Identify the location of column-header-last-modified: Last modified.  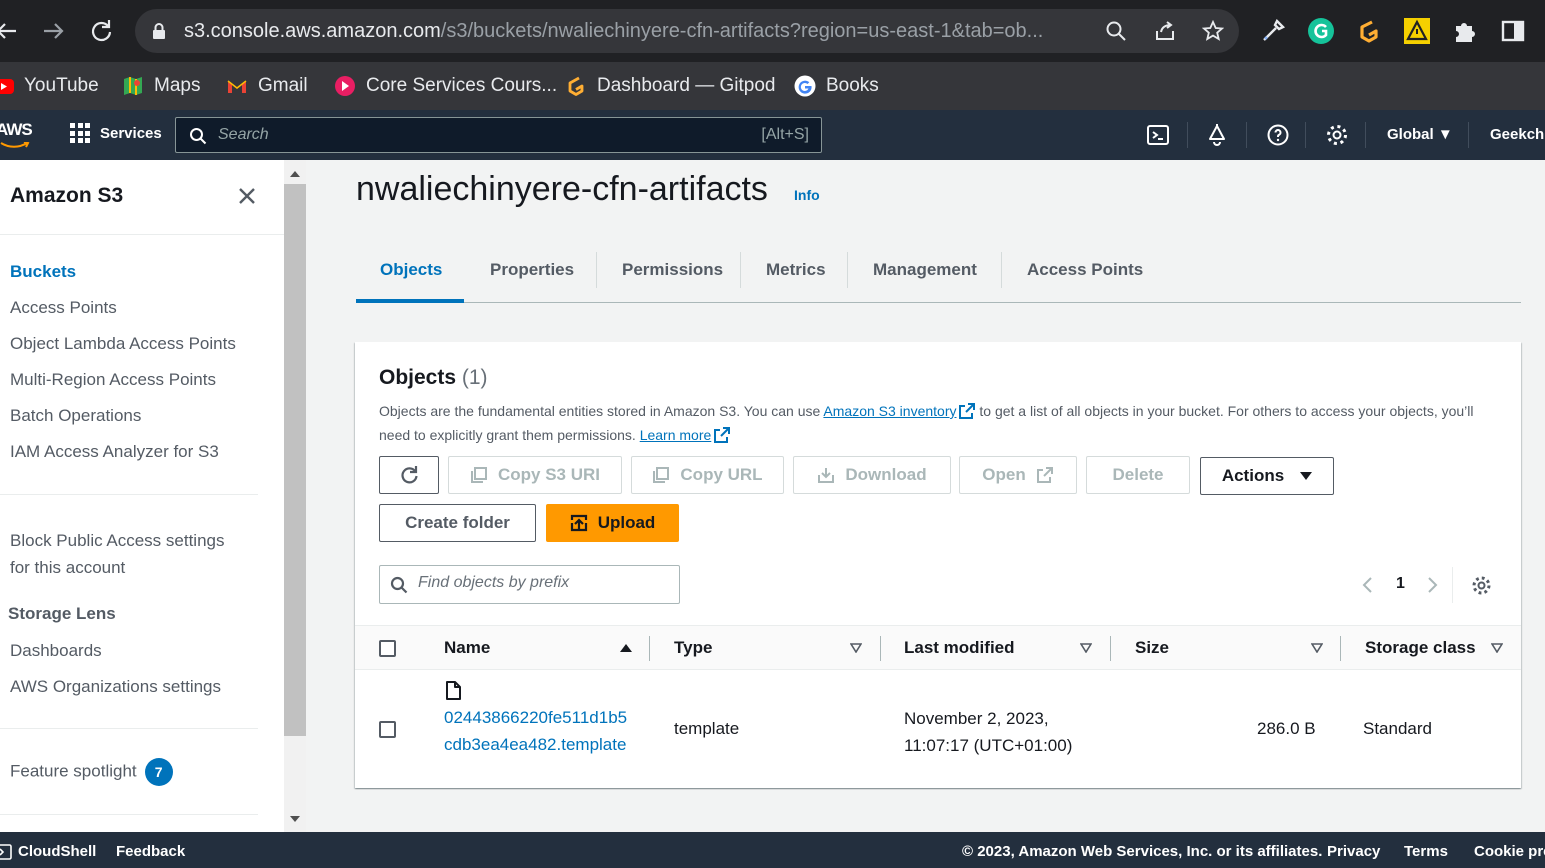
(959, 648).